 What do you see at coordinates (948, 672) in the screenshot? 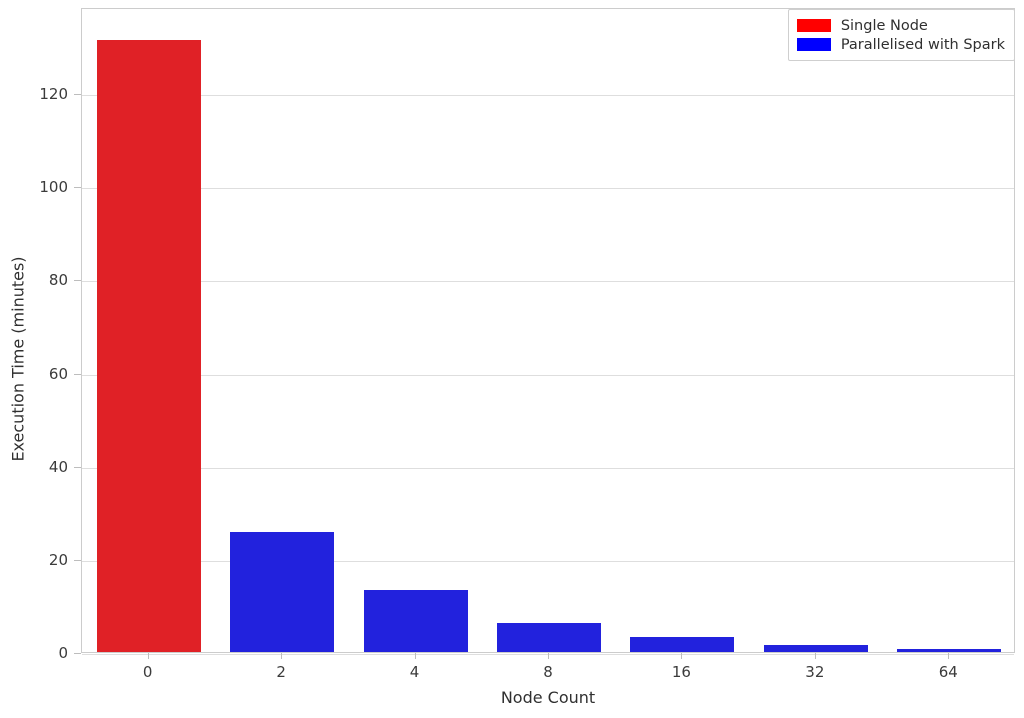
I see `x-axis-tick-label: 64` at bounding box center [948, 672].